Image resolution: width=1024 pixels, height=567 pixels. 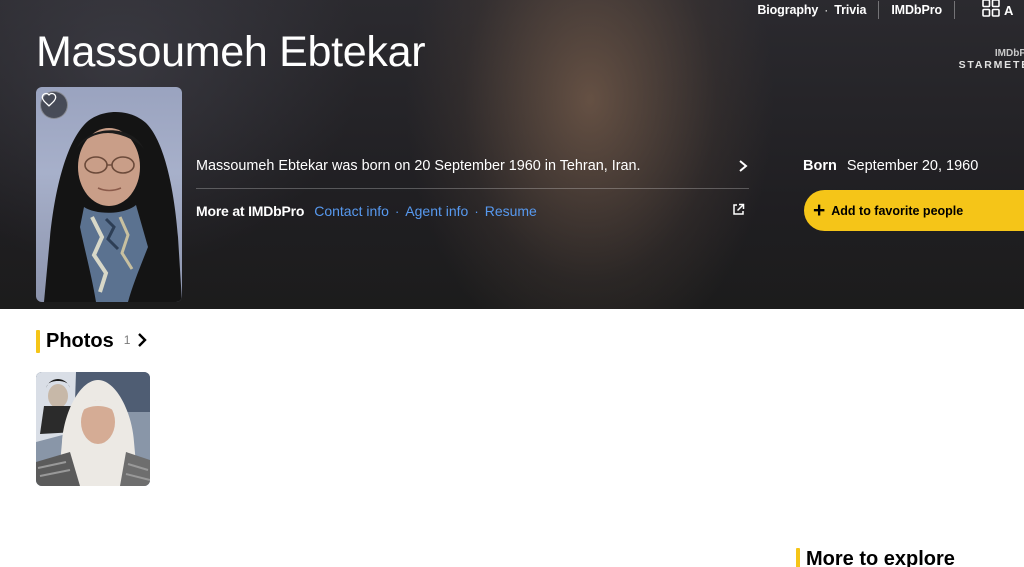 I want to click on starmeter-pro-label: IMDbP, so click(x=1009, y=53).